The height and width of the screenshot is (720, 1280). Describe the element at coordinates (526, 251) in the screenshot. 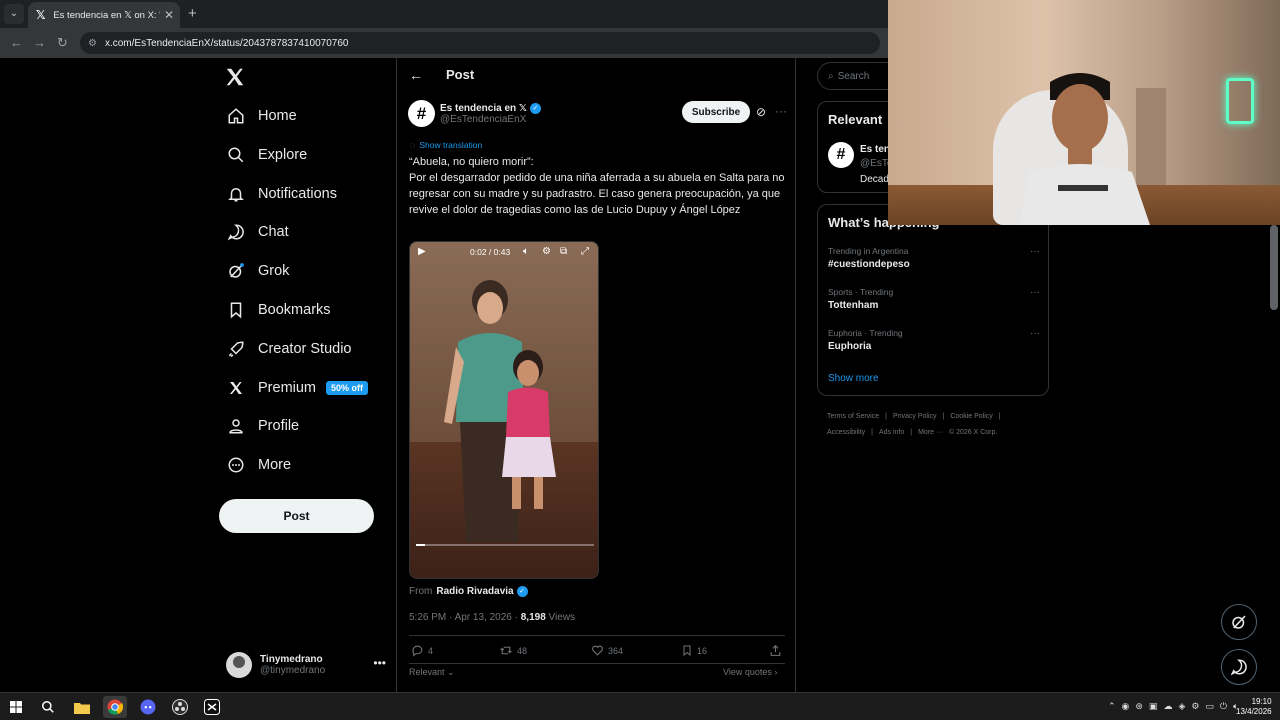

I see `volume-icon: 🔈︎` at that location.